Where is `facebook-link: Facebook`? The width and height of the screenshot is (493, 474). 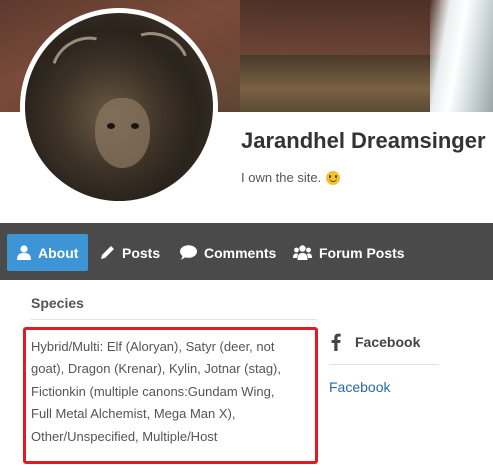 facebook-link: Facebook is located at coordinates (359, 387).